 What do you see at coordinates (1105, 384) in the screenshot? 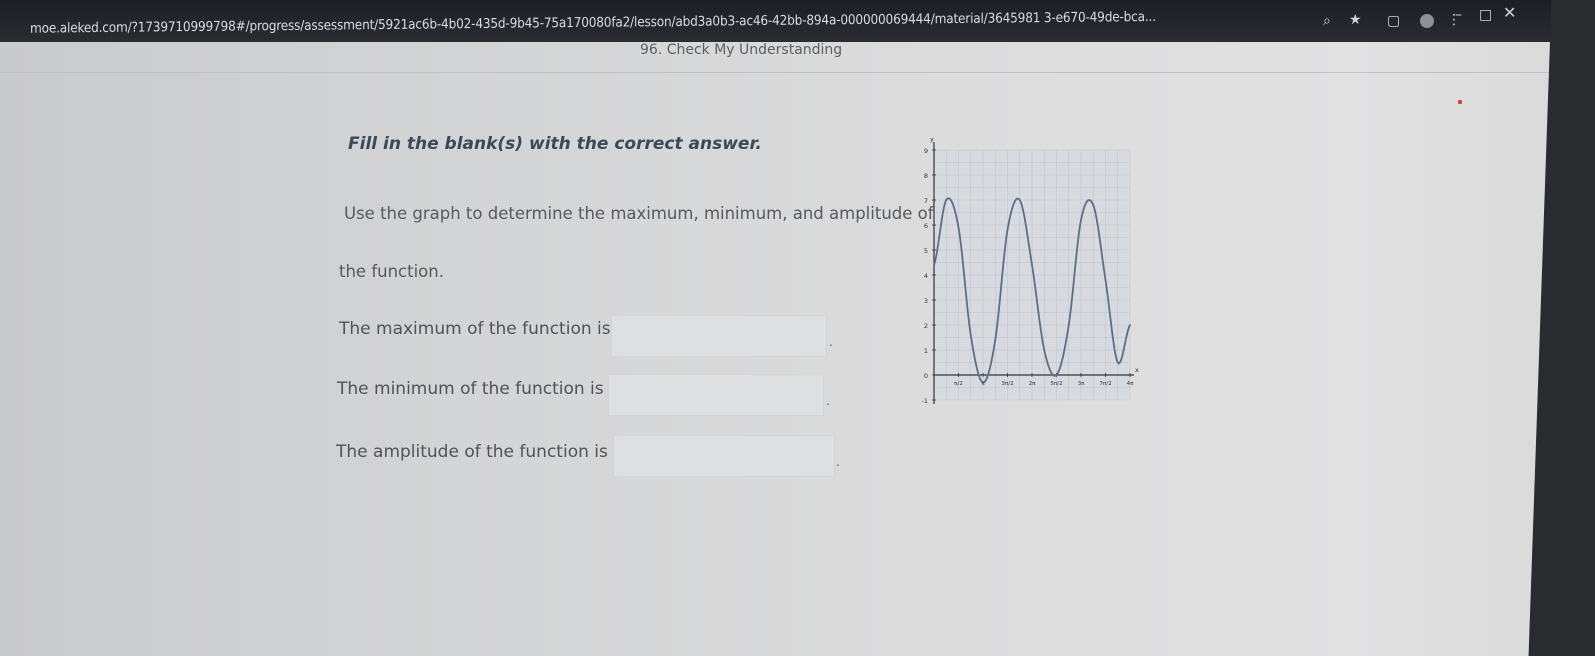
I see `x-tick-label: 7π/2` at bounding box center [1105, 384].